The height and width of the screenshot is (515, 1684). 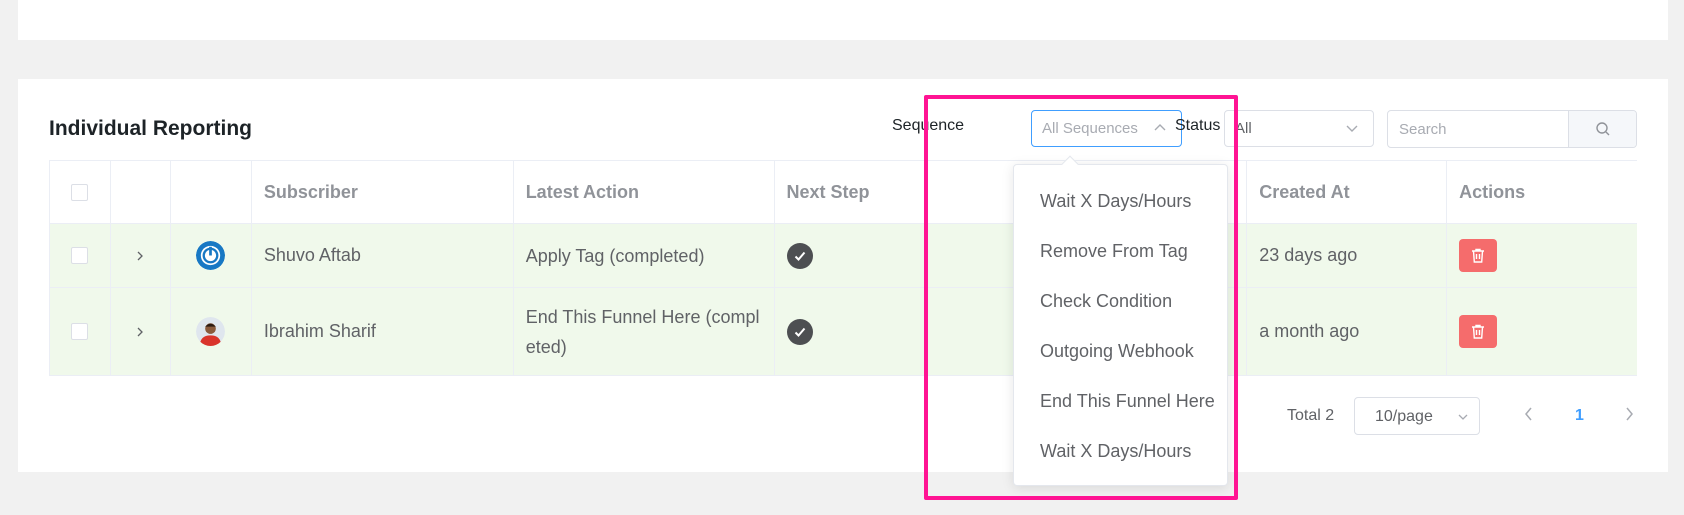 What do you see at coordinates (1120, 401) in the screenshot?
I see `dropdown-option: End This Funnel Here` at bounding box center [1120, 401].